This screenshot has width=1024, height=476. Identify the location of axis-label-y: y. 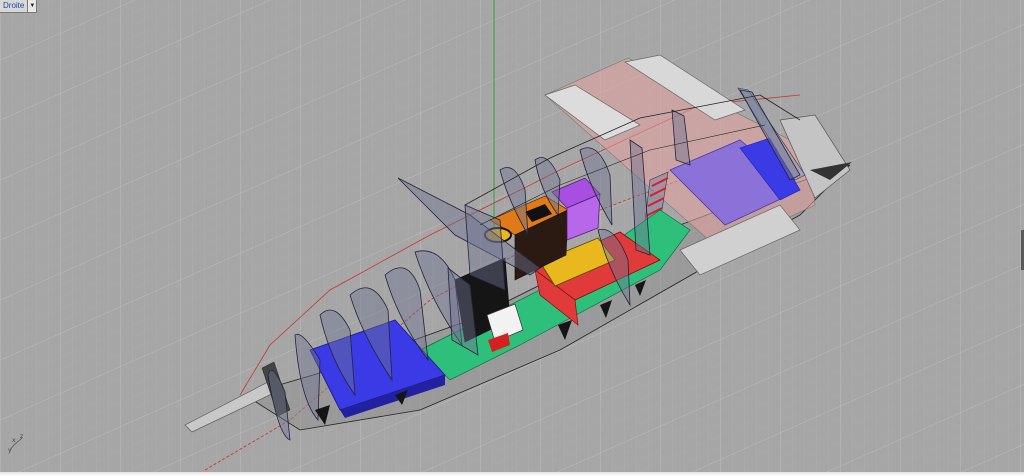
(10, 450).